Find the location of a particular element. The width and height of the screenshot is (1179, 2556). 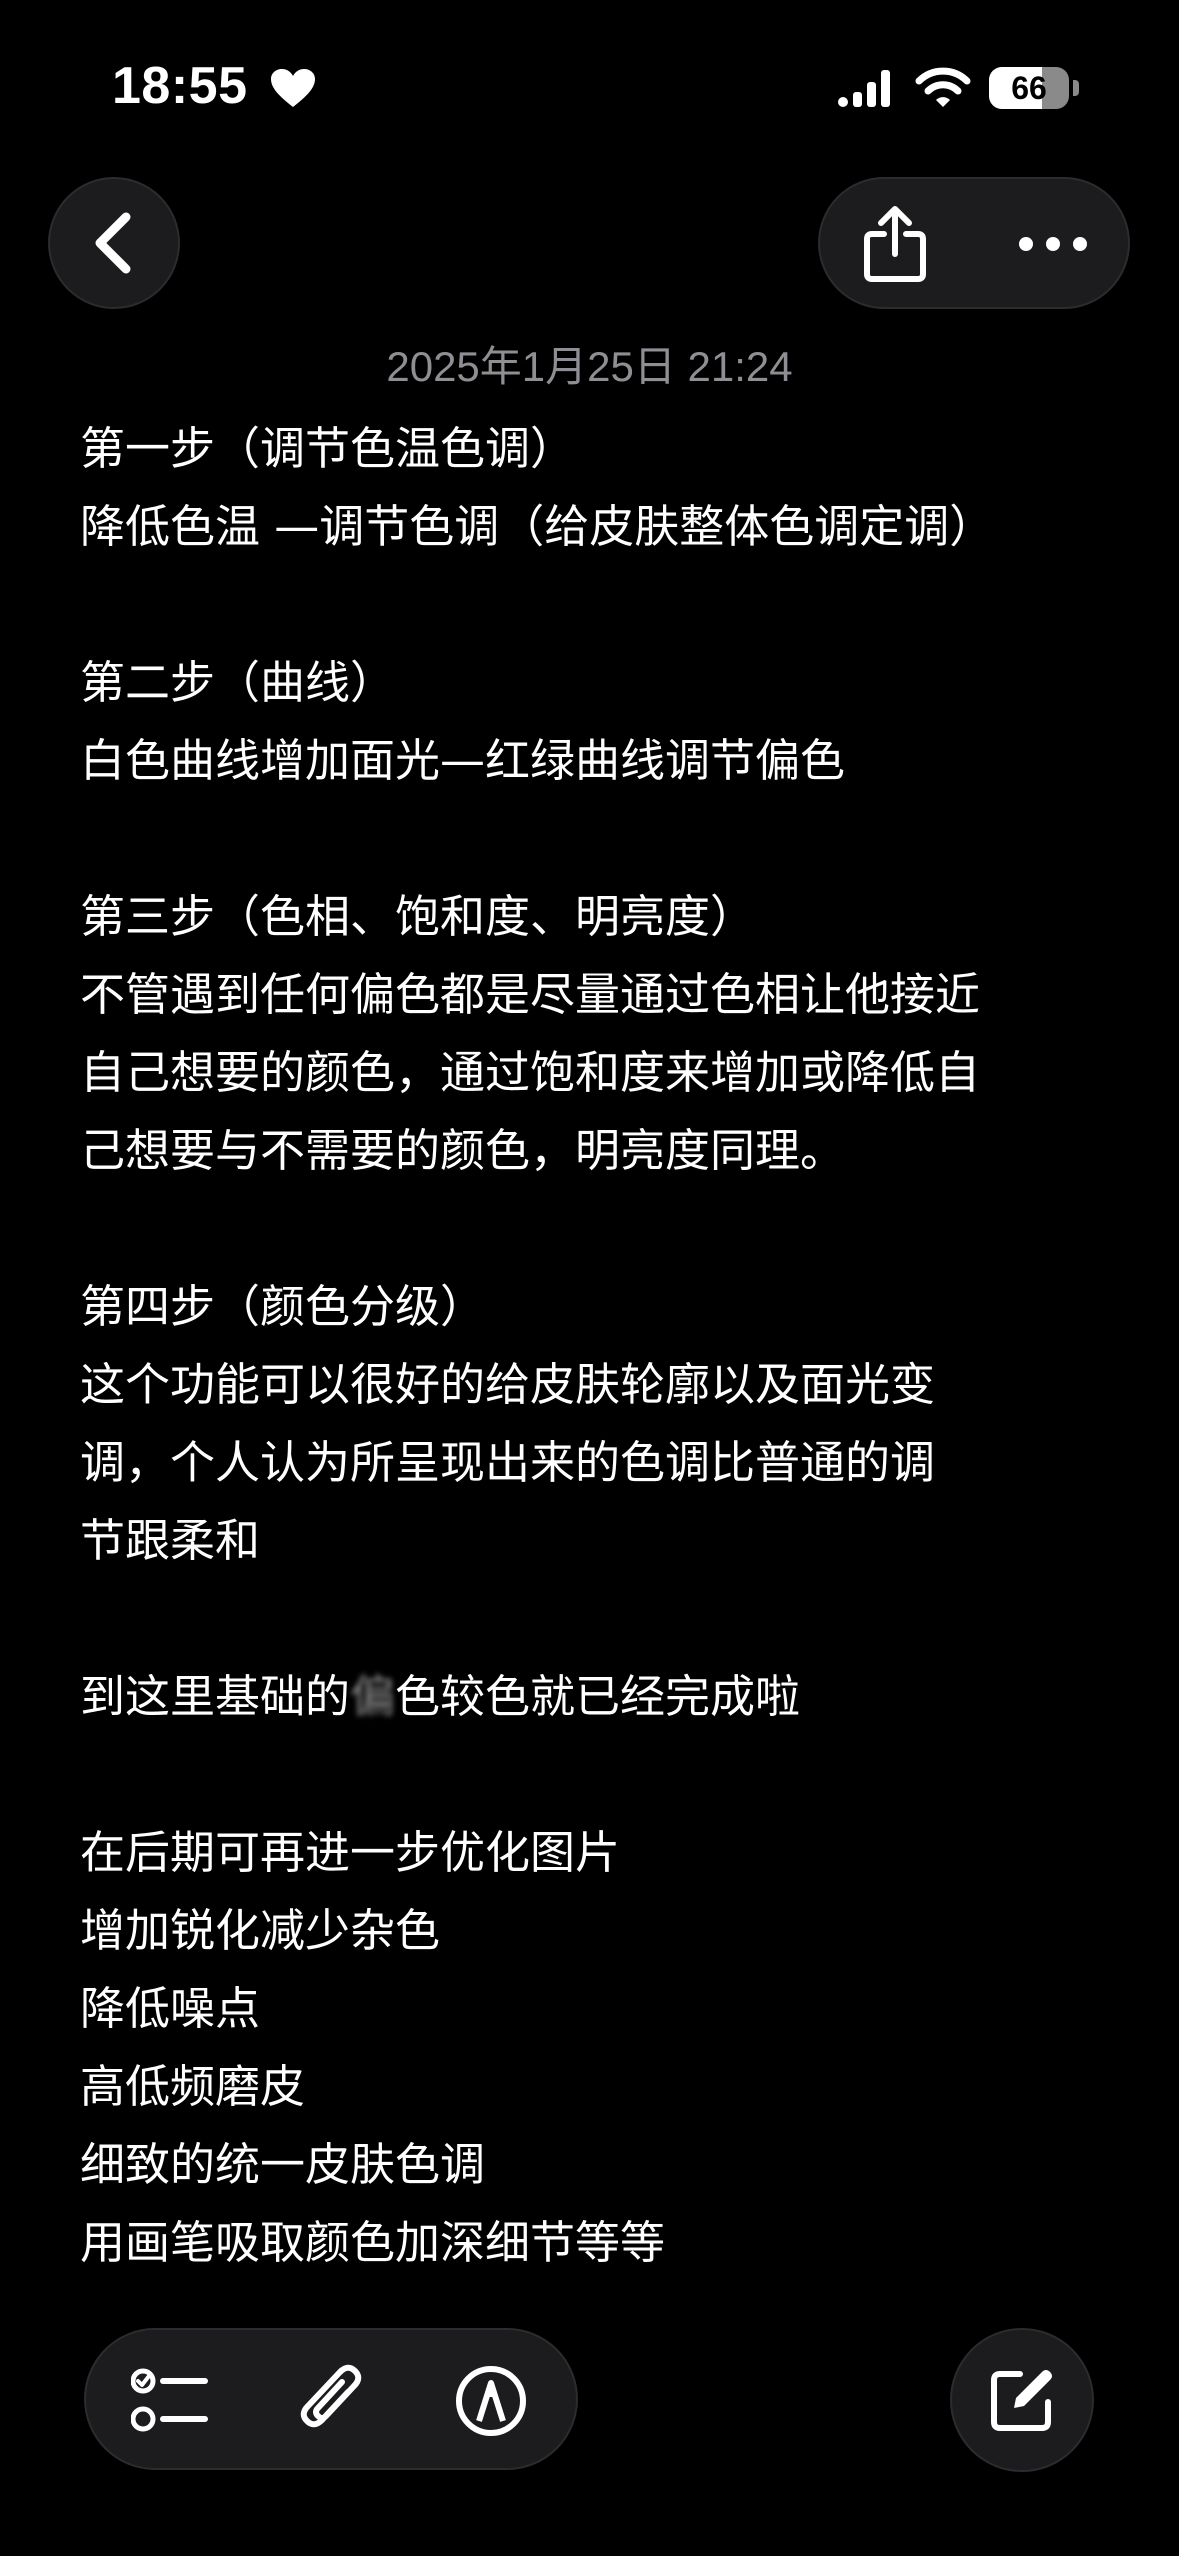

markup-button is located at coordinates (491, 2401).